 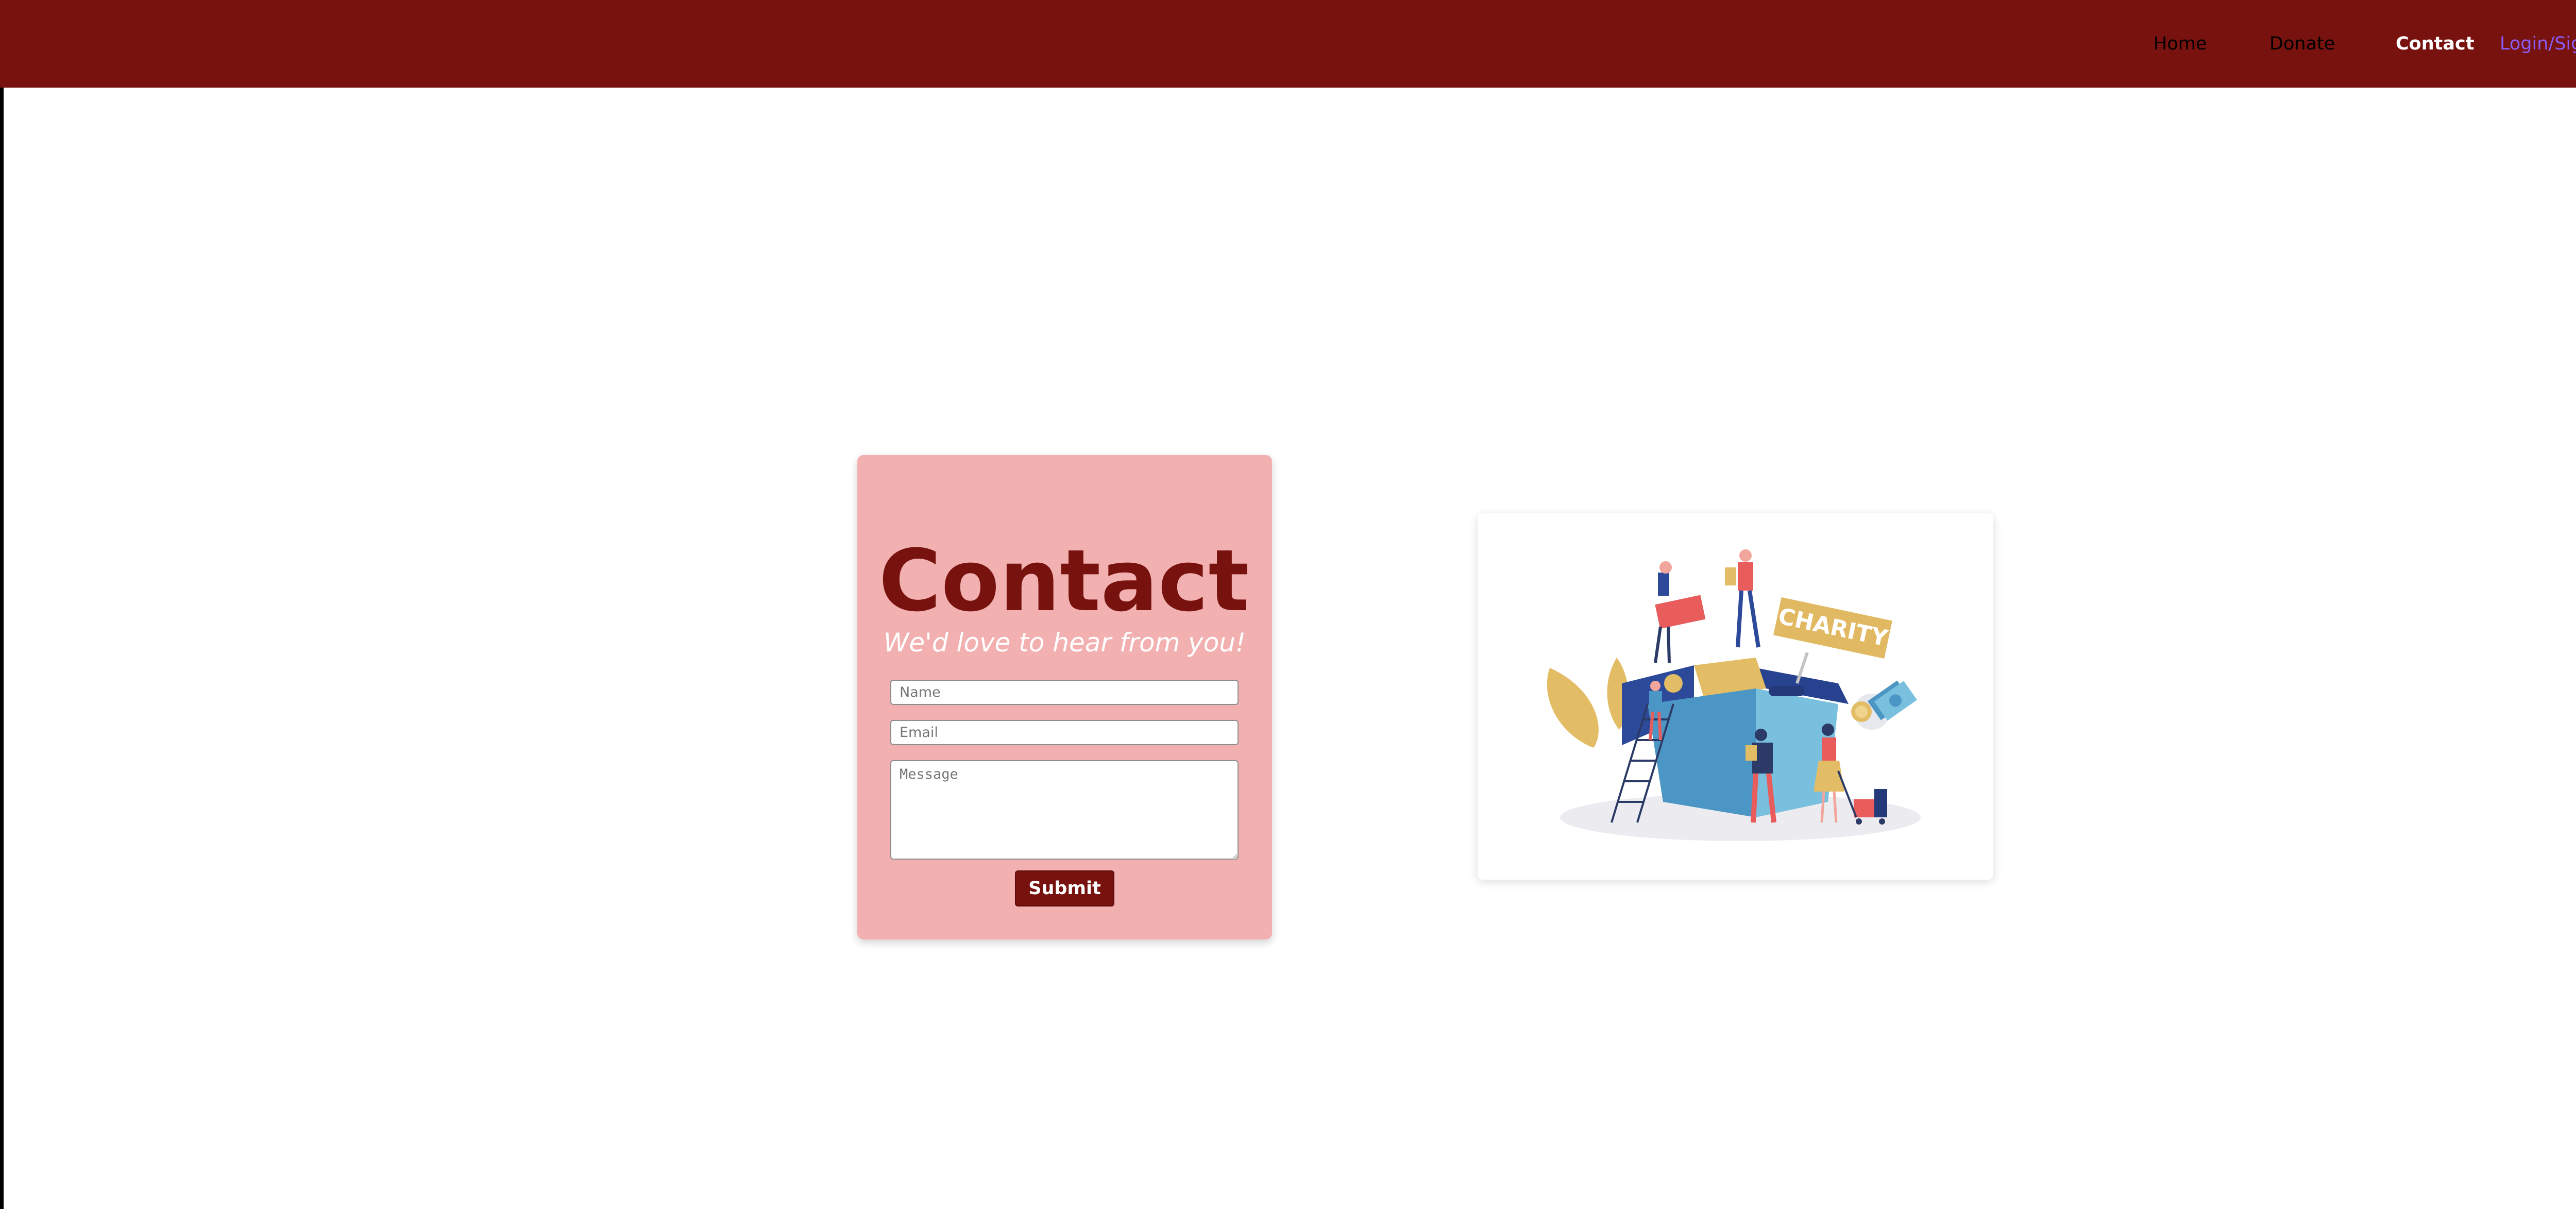 I want to click on coin, so click(x=1673, y=683).